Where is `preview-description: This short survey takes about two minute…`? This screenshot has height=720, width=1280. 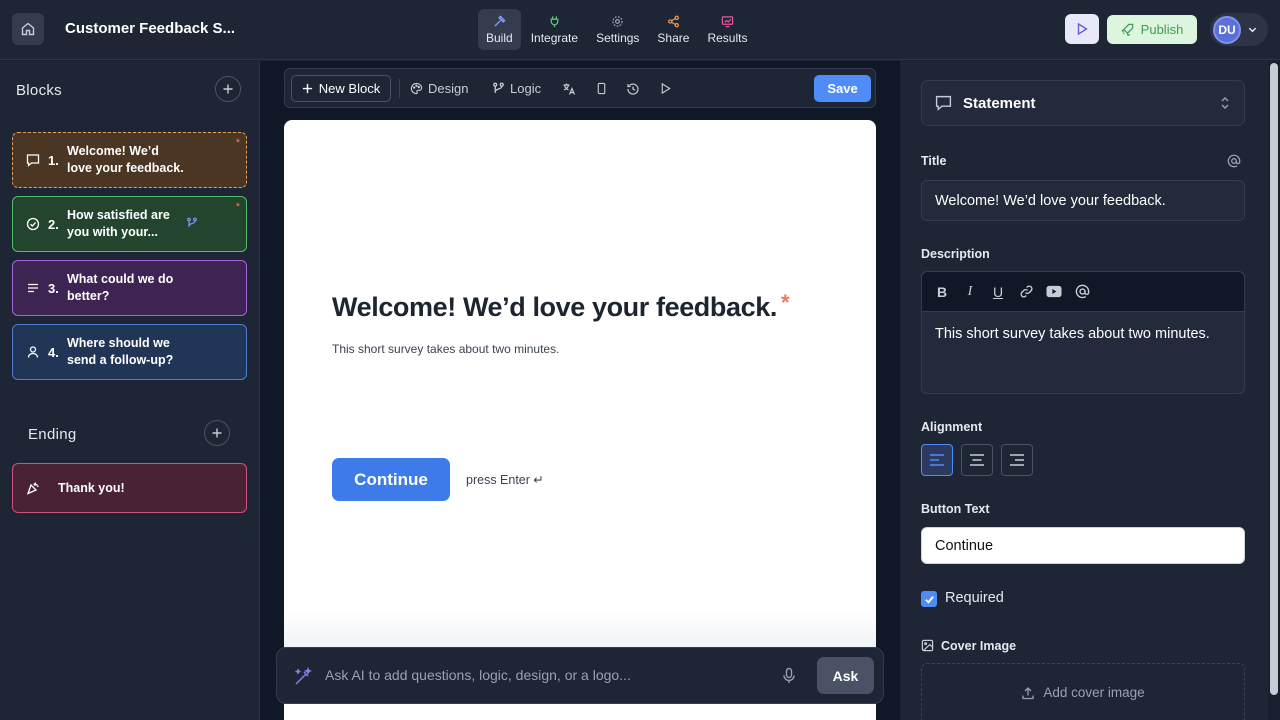 preview-description: This short survey takes about two minute… is located at coordinates (445, 349).